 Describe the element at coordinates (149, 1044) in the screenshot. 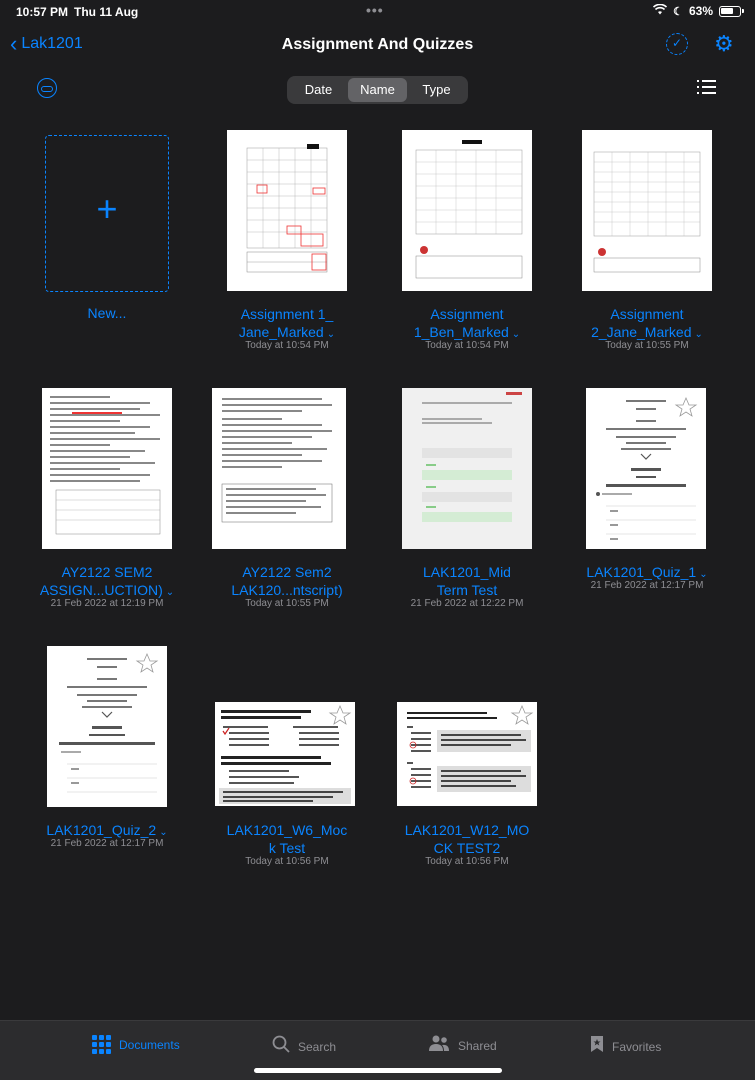

I see `tab-documents-label: Documents` at that location.